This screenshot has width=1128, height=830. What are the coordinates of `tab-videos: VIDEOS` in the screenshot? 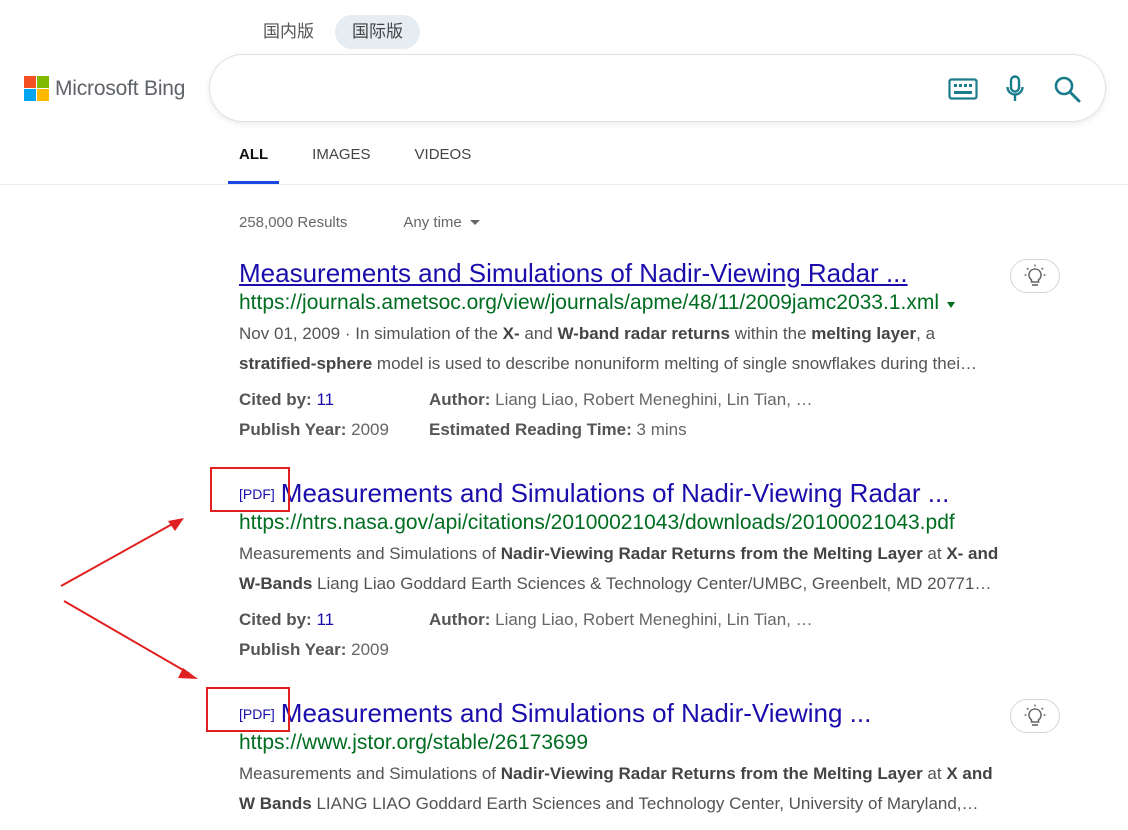 It's located at (443, 157).